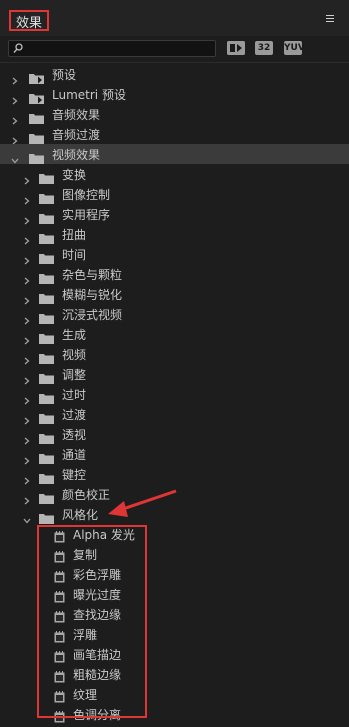 The width and height of the screenshot is (349, 727). Describe the element at coordinates (74, 335) in the screenshot. I see `tree-item-label: 生成` at that location.